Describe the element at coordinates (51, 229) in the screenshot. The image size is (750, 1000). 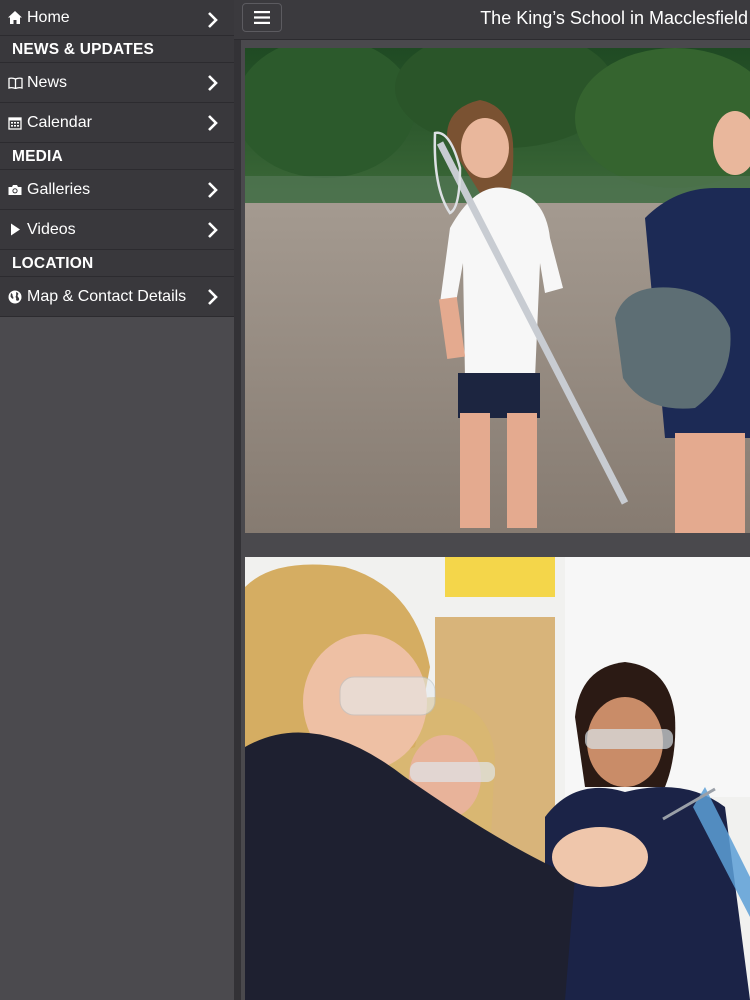
I see `sidebar-item-label: Videos` at that location.